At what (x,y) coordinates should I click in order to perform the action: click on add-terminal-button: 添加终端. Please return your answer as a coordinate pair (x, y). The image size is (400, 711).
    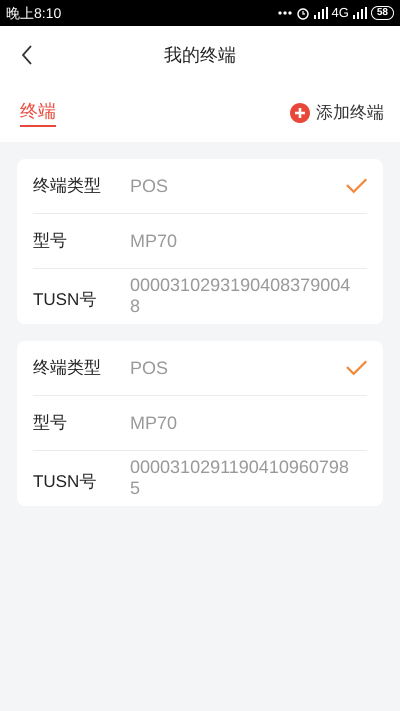
    Looking at the image, I should click on (337, 113).